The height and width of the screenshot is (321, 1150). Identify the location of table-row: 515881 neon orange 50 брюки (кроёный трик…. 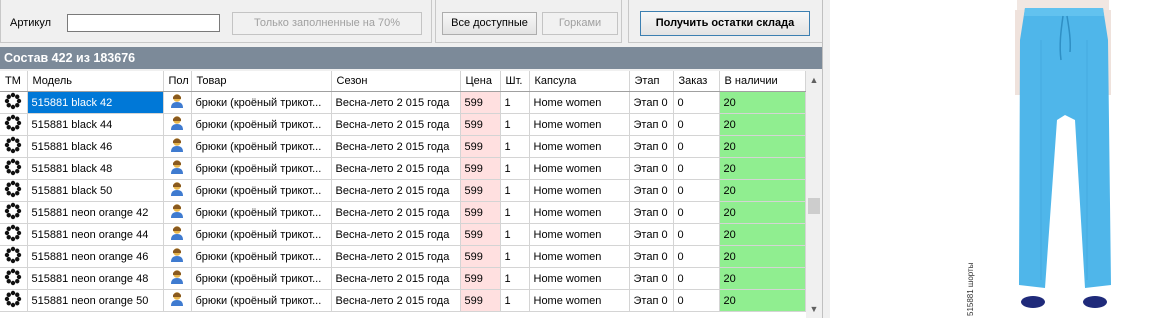
(403, 300).